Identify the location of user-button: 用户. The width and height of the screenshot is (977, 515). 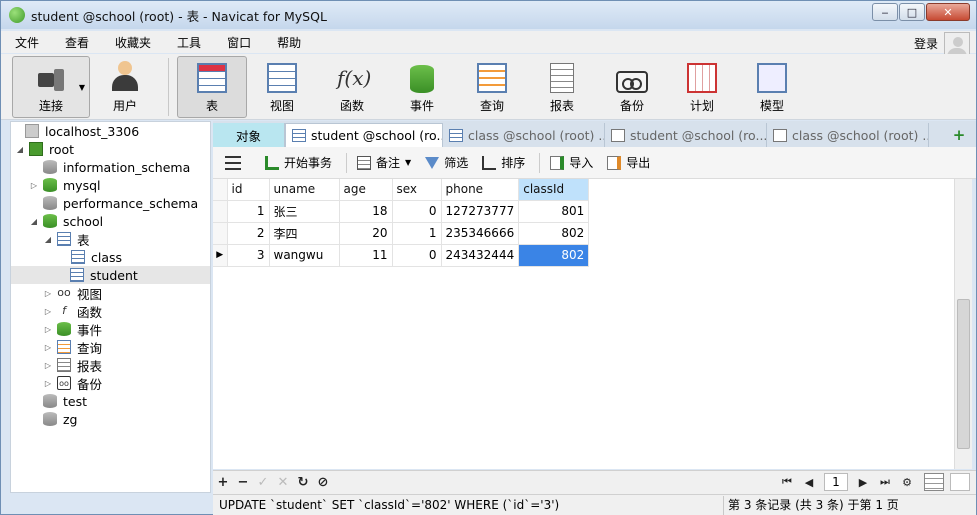
(125, 87).